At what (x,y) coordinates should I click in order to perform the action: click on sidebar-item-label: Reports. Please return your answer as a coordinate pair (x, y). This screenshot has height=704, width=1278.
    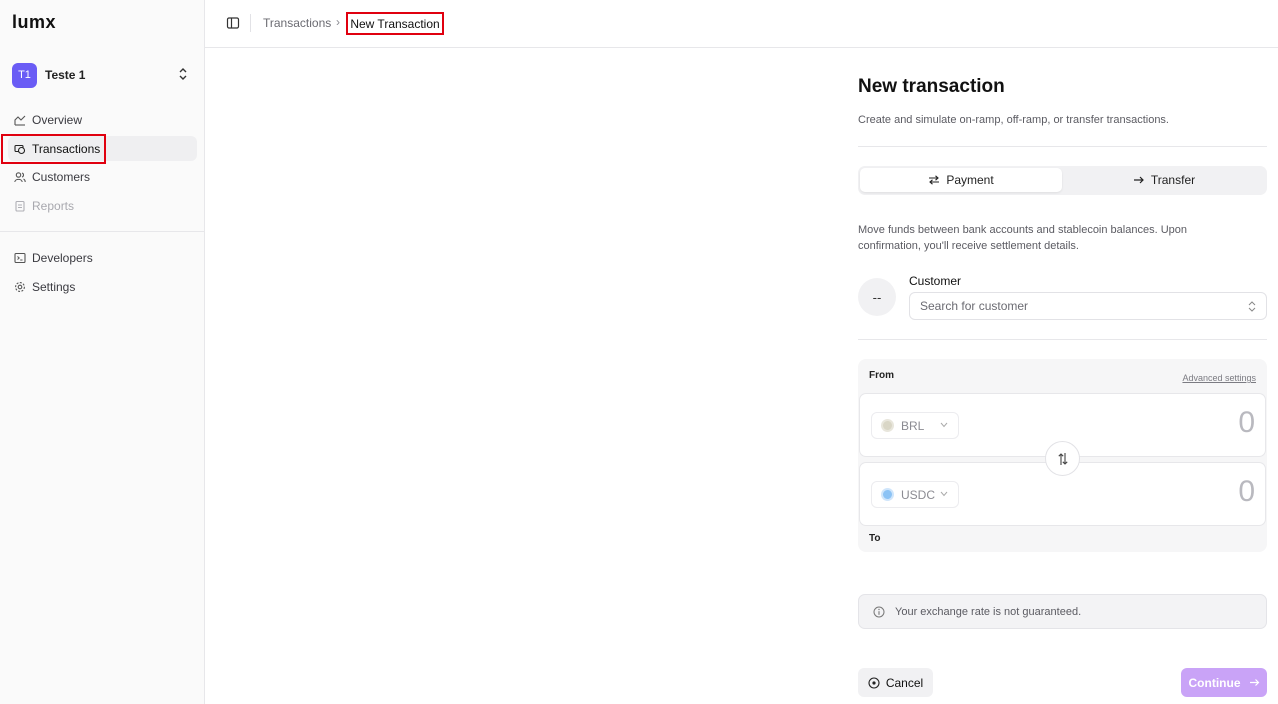
    Looking at the image, I should click on (53, 205).